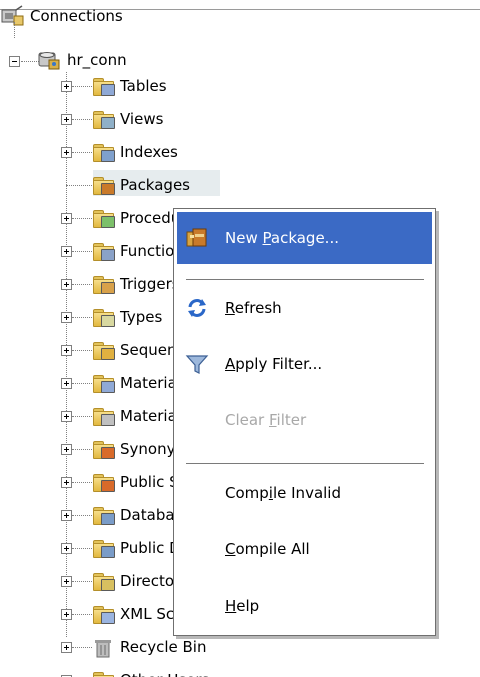  I want to click on tree-node: Other Users, so click(150, 672).